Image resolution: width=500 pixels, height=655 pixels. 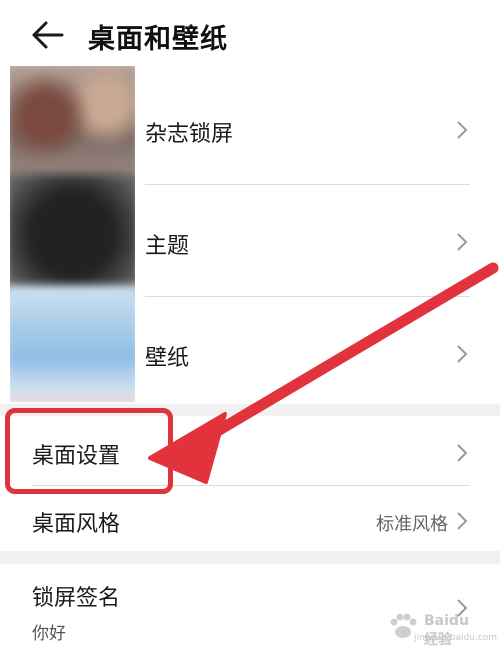 I want to click on desktop-style-label: 桌面风格, so click(x=76, y=524).